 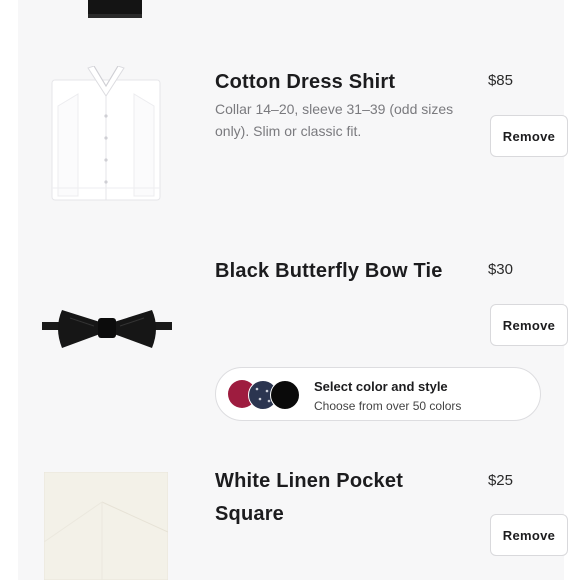 I want to click on dress-shirt-image, so click(x=106, y=133).